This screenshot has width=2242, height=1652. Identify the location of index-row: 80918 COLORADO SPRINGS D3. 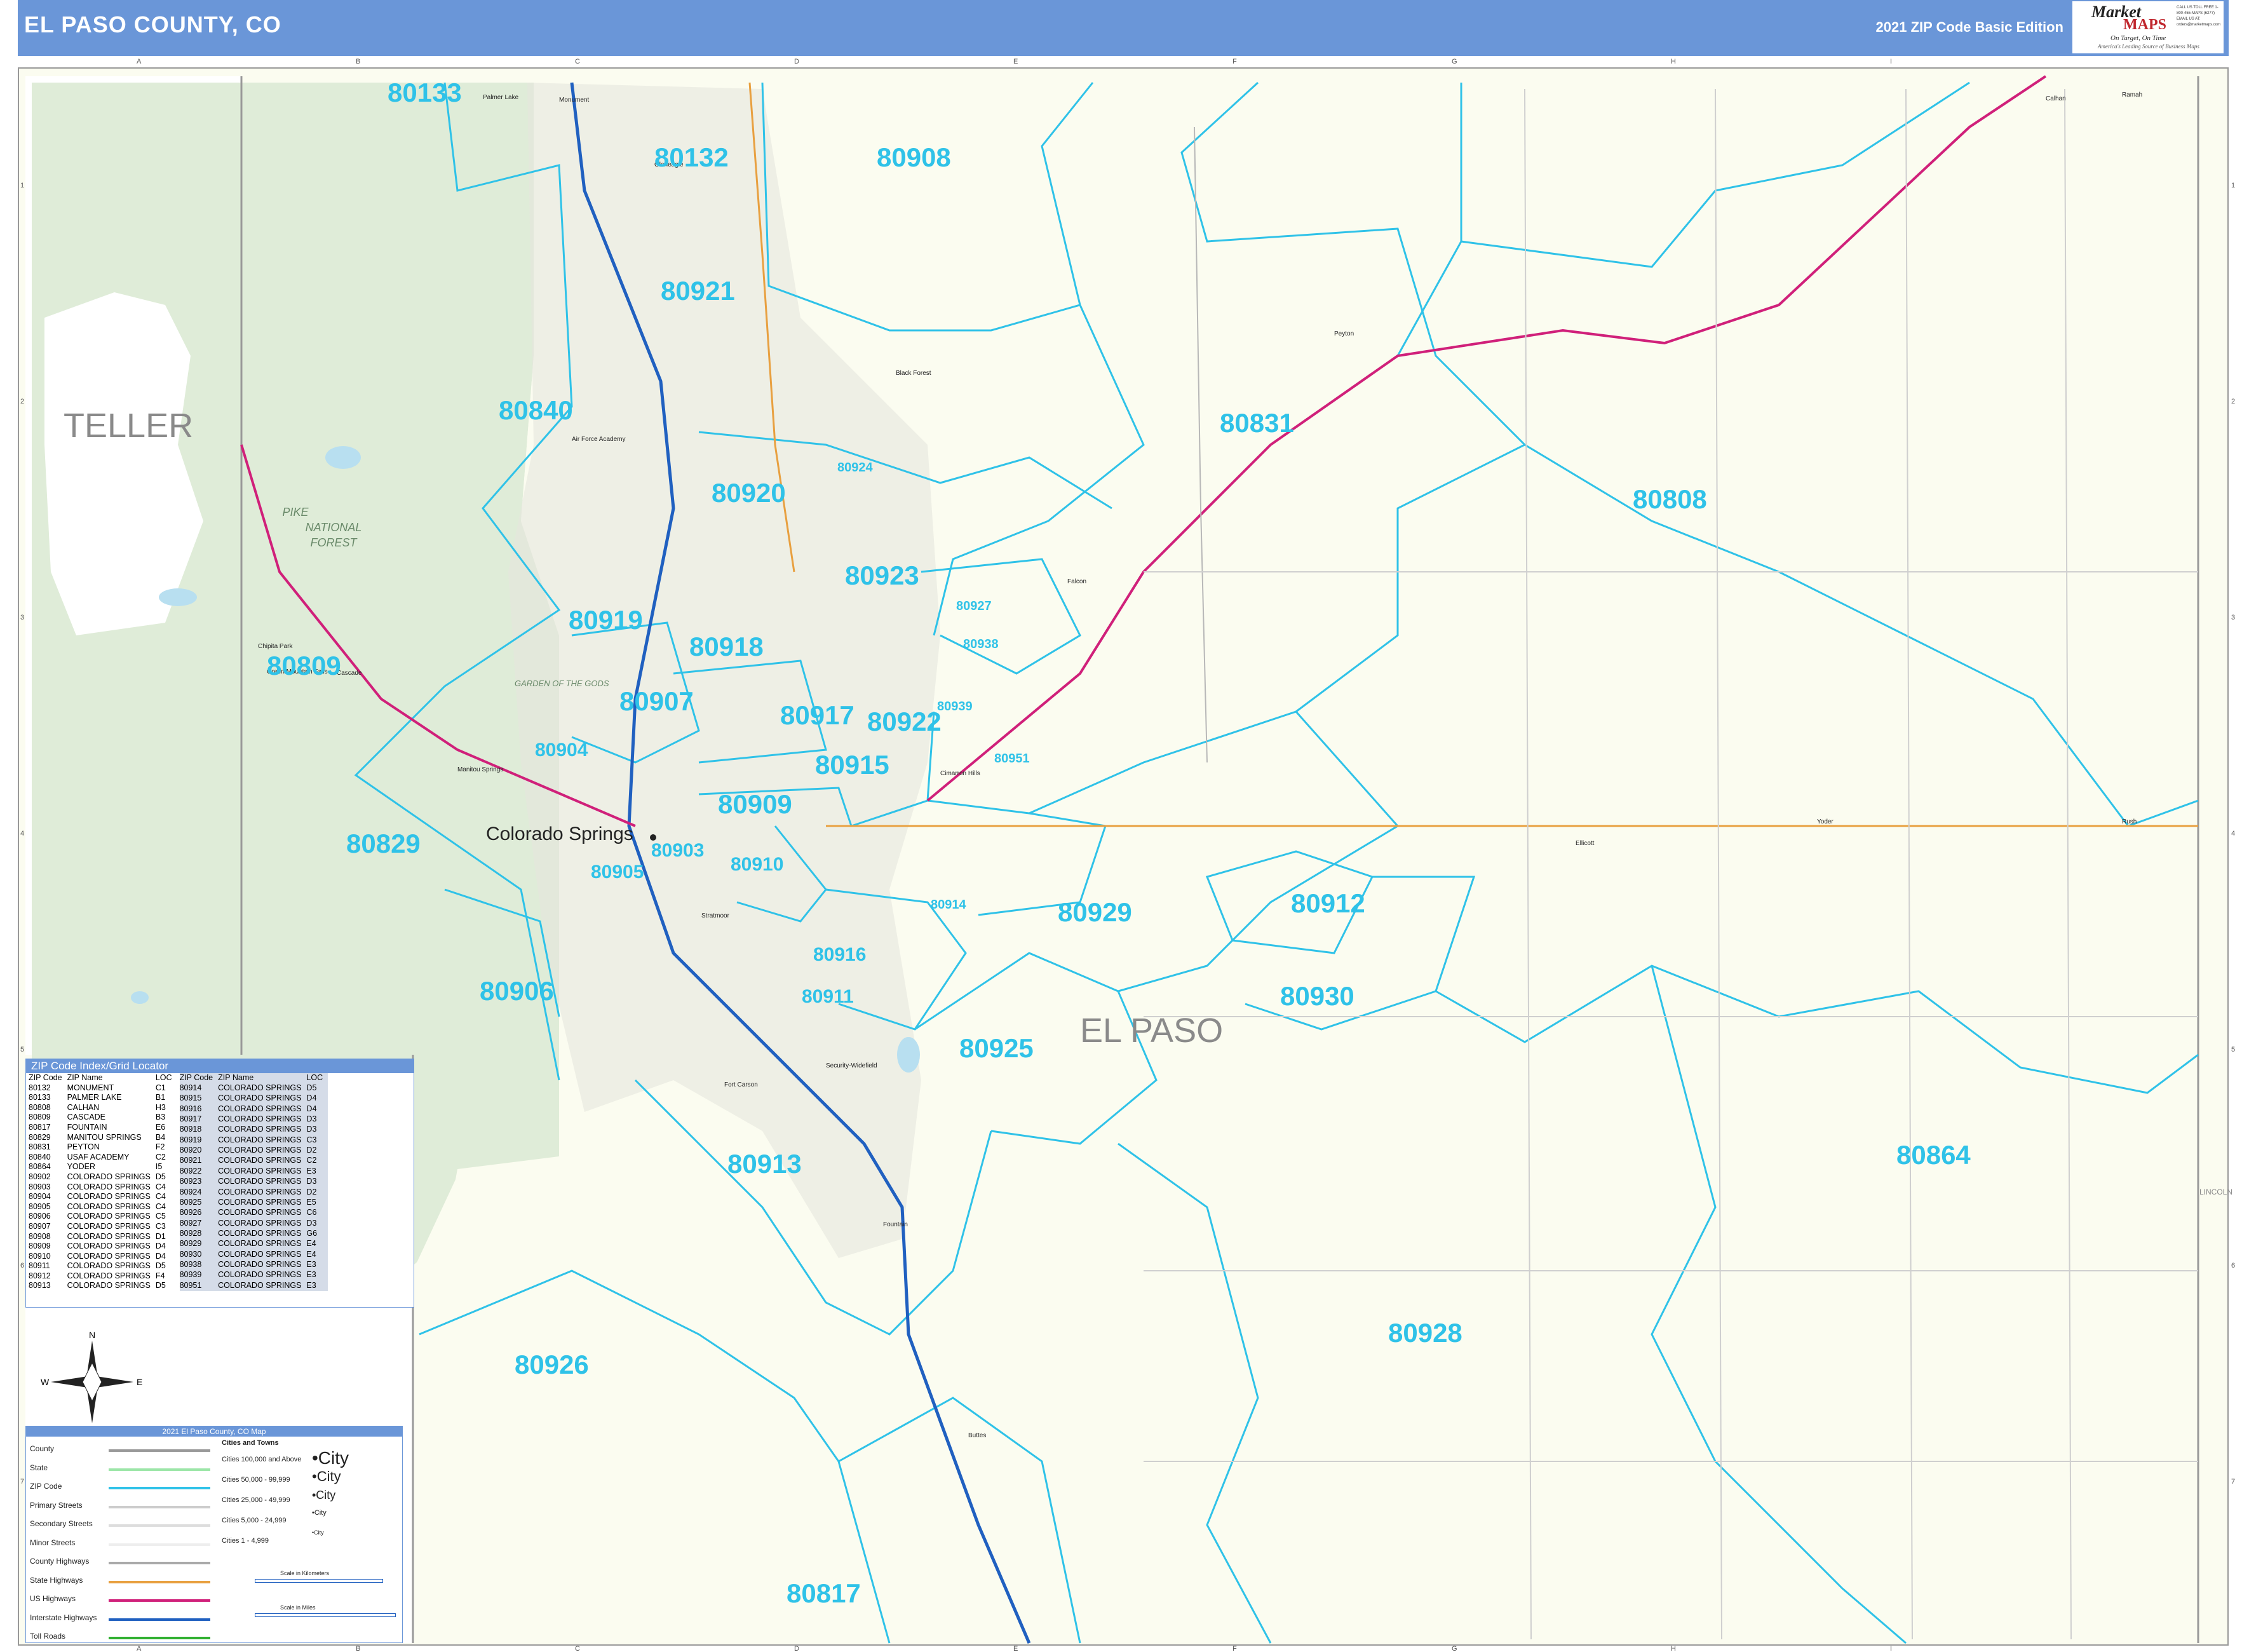
(254, 1130).